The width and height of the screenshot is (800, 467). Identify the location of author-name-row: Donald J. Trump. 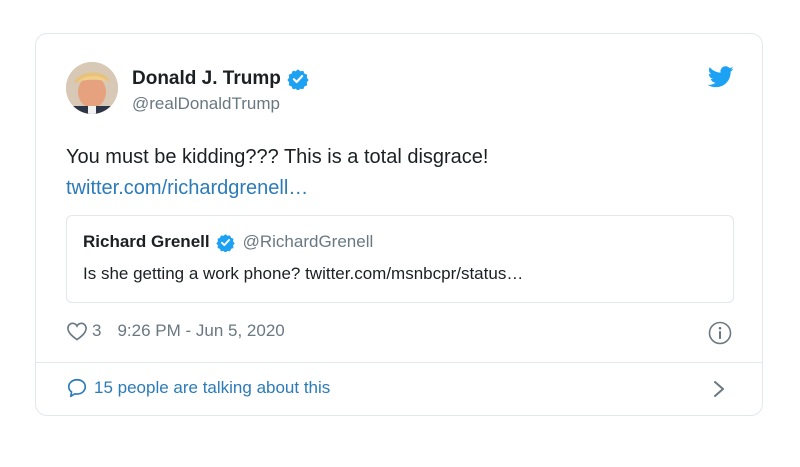
(220, 79).